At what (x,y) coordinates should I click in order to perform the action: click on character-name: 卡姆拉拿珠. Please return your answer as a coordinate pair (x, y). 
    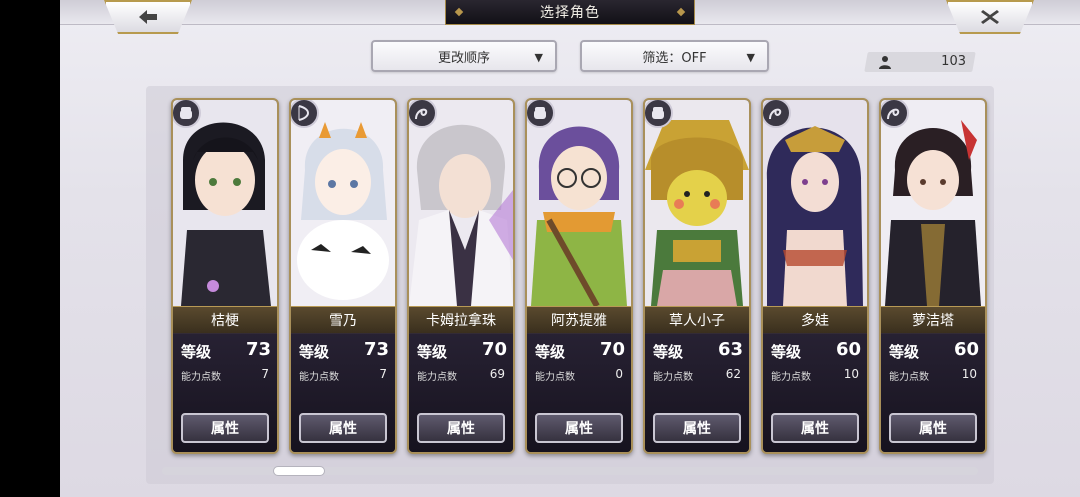
    Looking at the image, I should click on (461, 320).